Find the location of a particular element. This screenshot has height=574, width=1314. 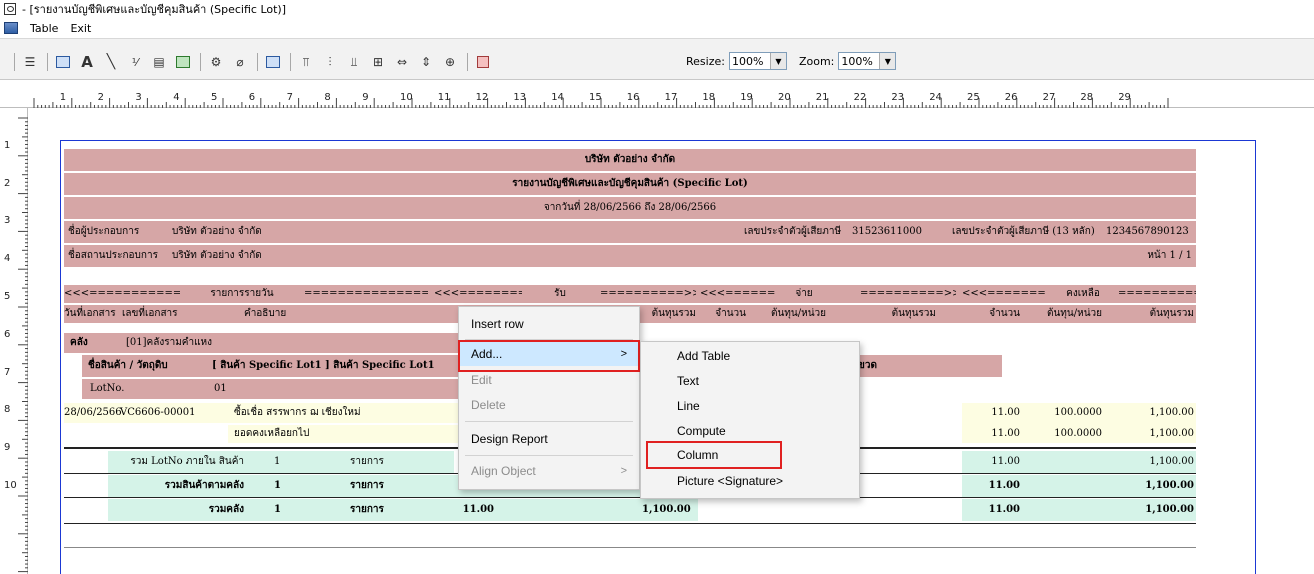

ruler-label: 16 is located at coordinates (633, 97).